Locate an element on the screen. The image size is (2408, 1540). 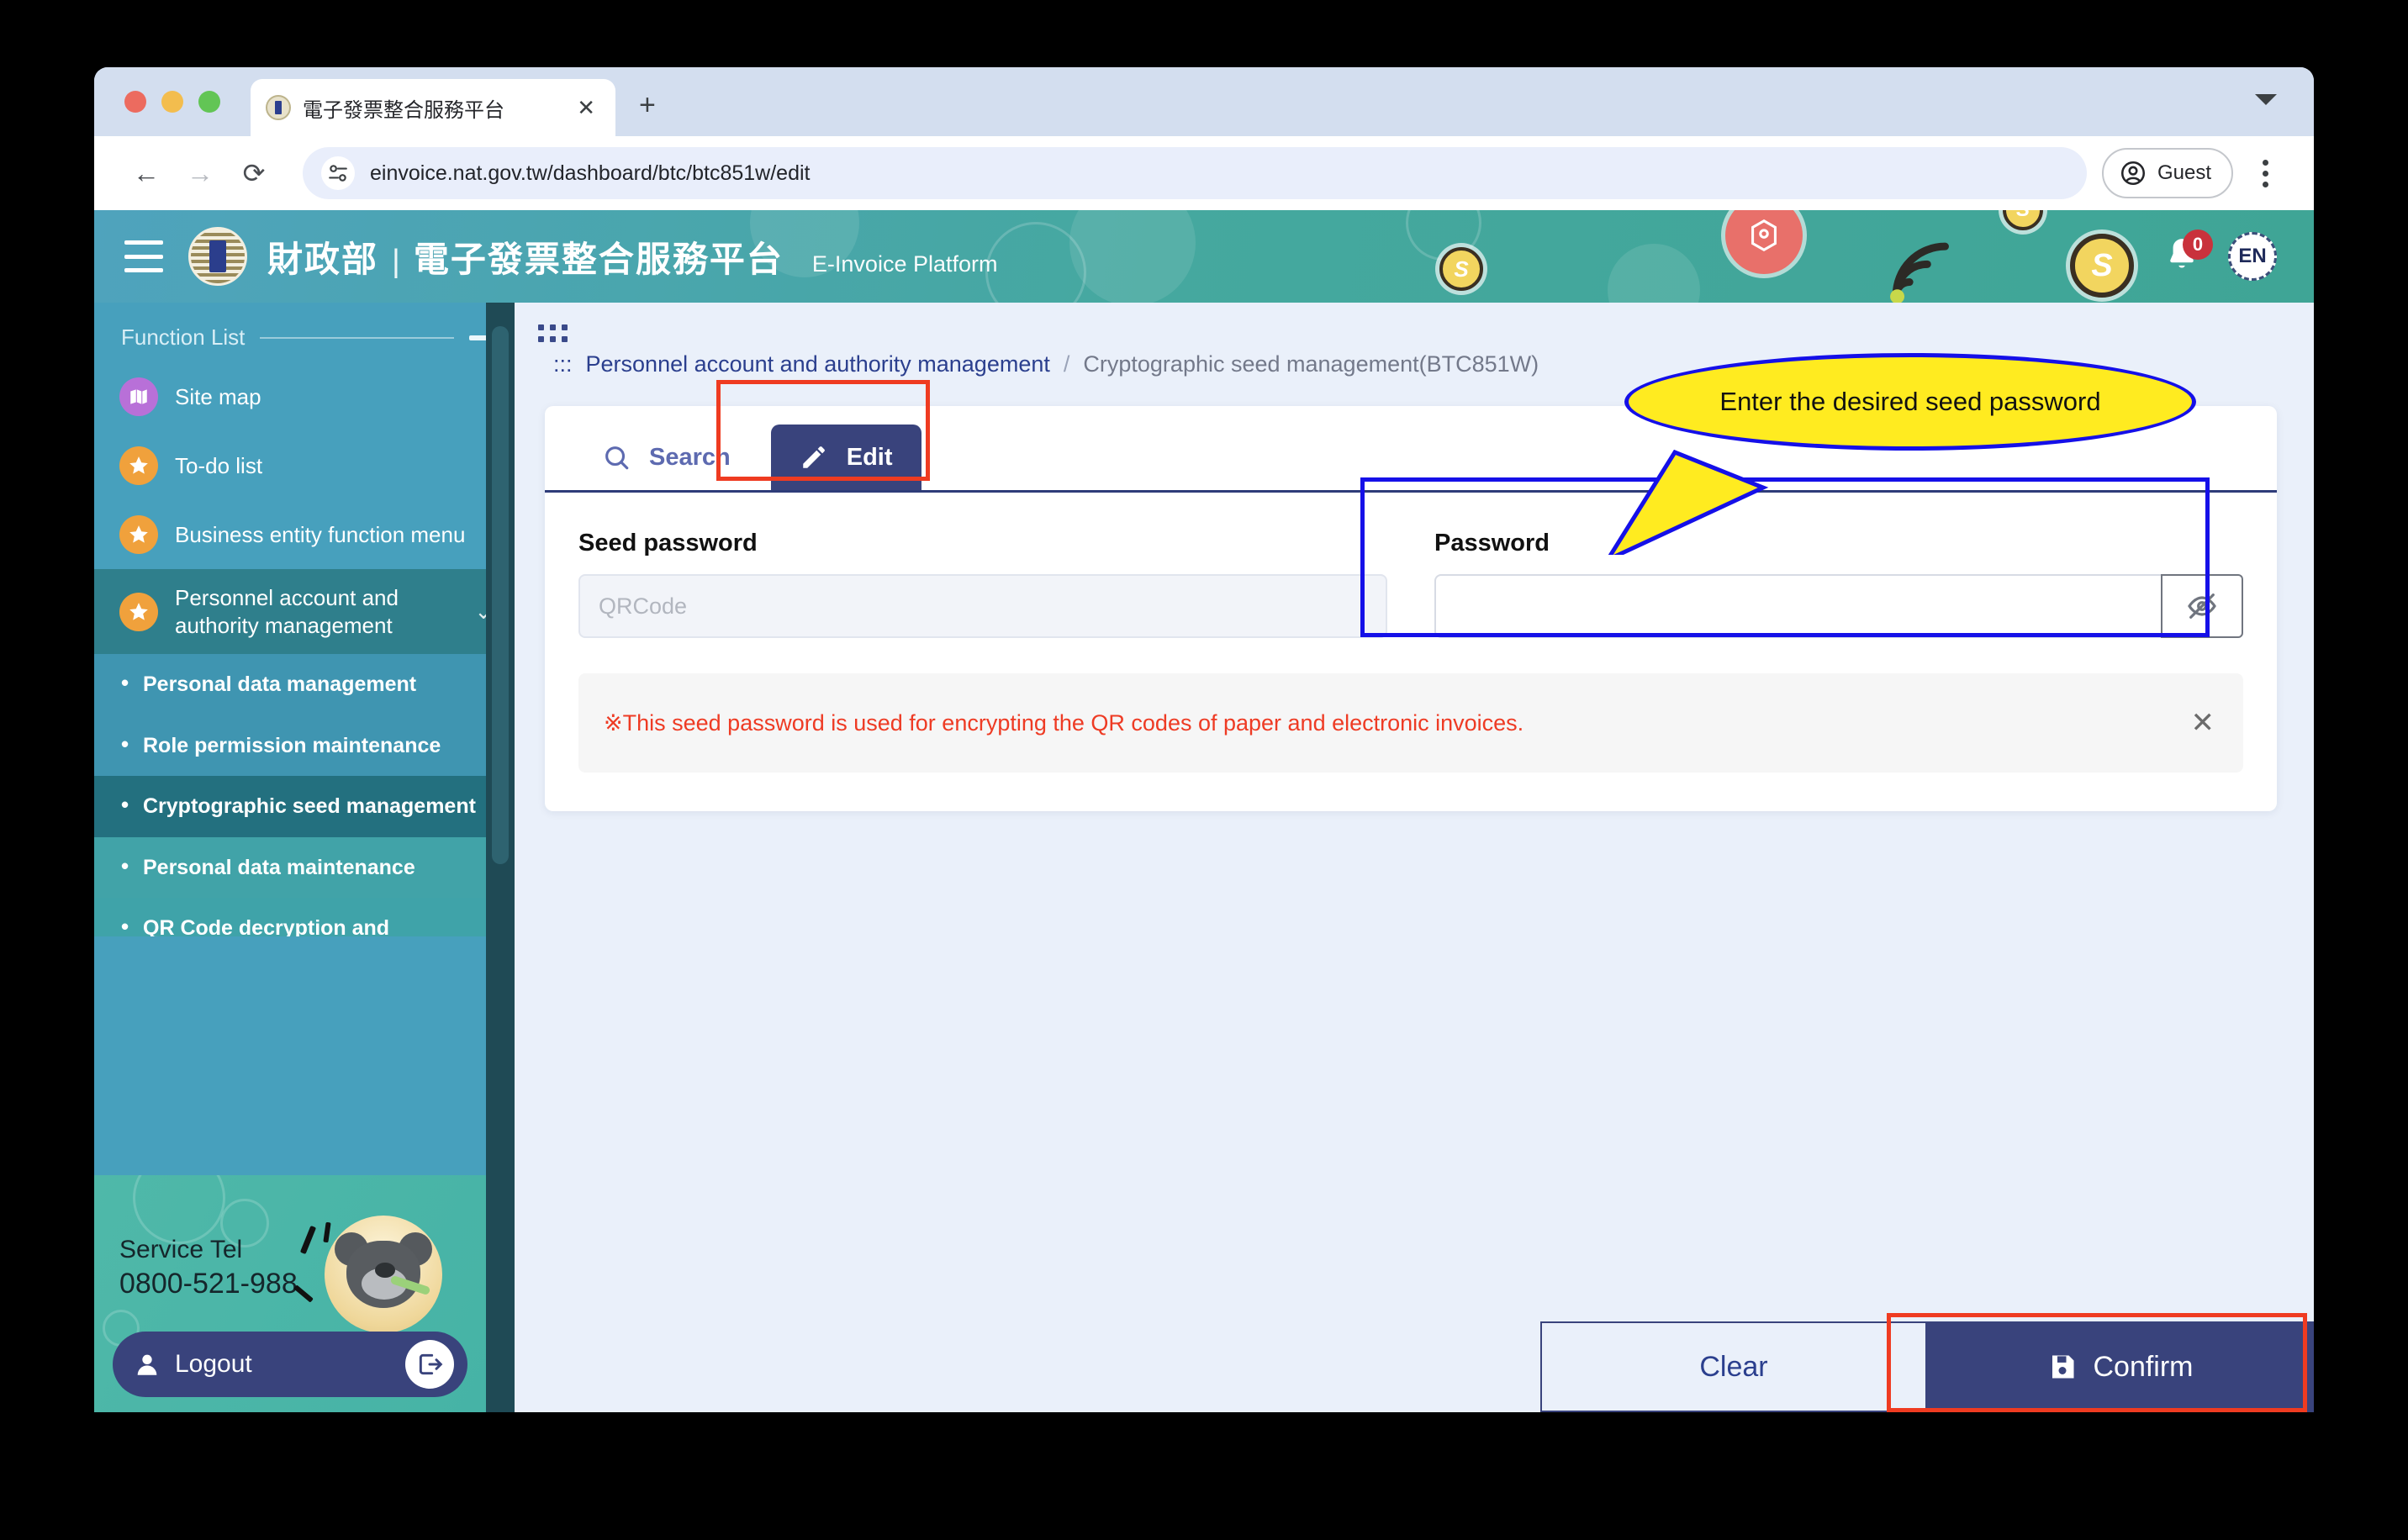
service-tel: Service Tel 0800-521-988 is located at coordinates (208, 1268).